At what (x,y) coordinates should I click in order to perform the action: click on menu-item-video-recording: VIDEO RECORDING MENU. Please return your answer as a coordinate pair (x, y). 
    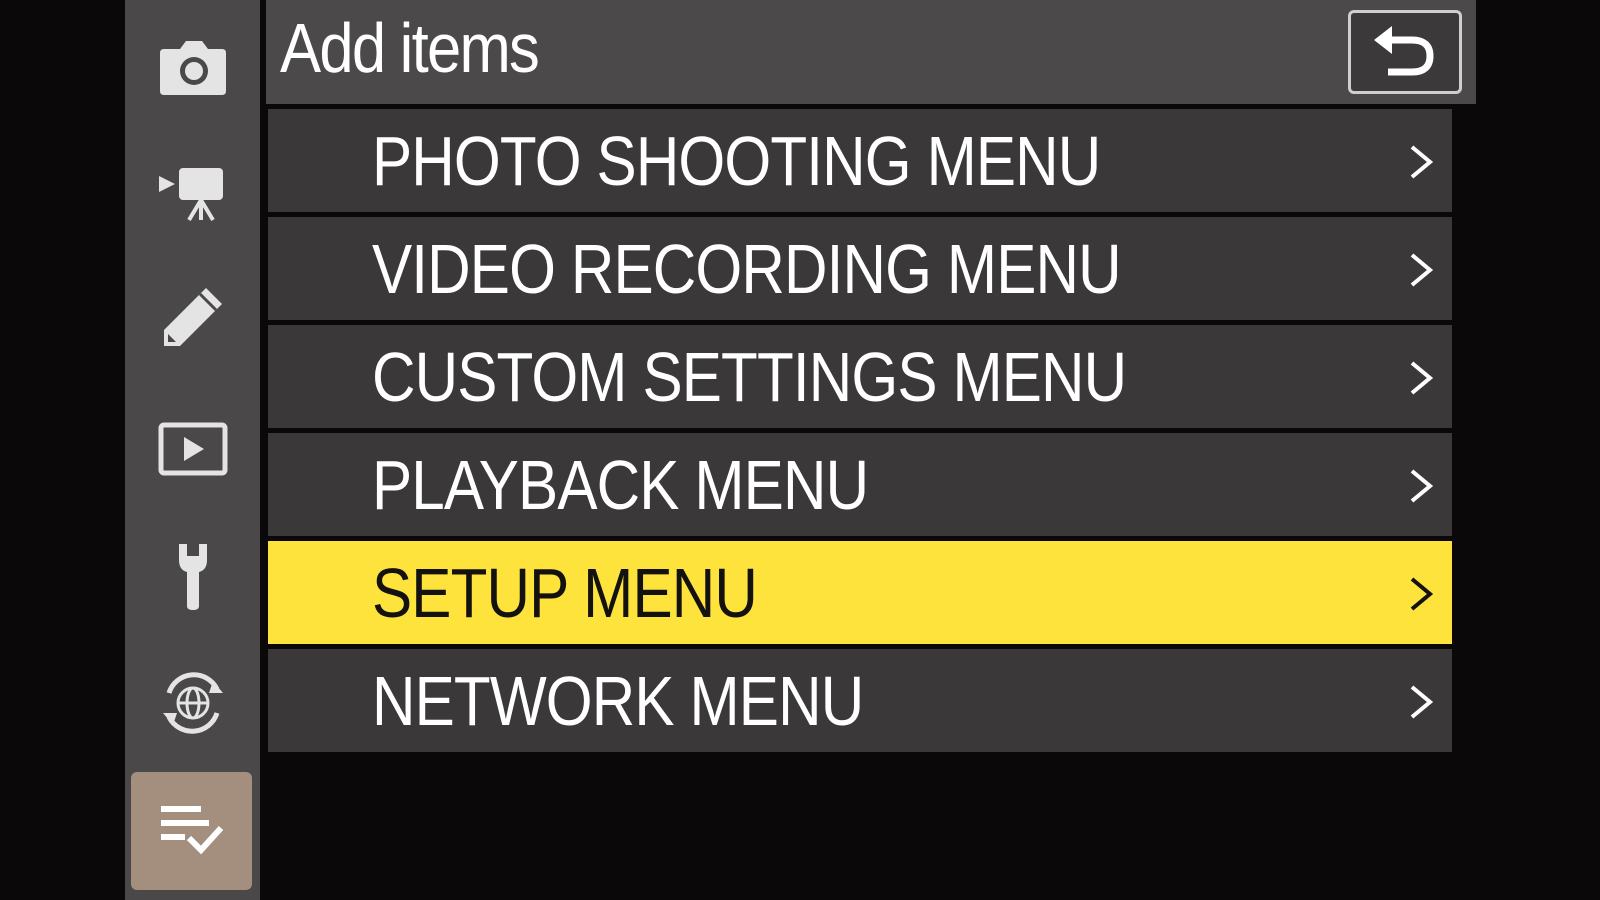
    Looking at the image, I should click on (860, 268).